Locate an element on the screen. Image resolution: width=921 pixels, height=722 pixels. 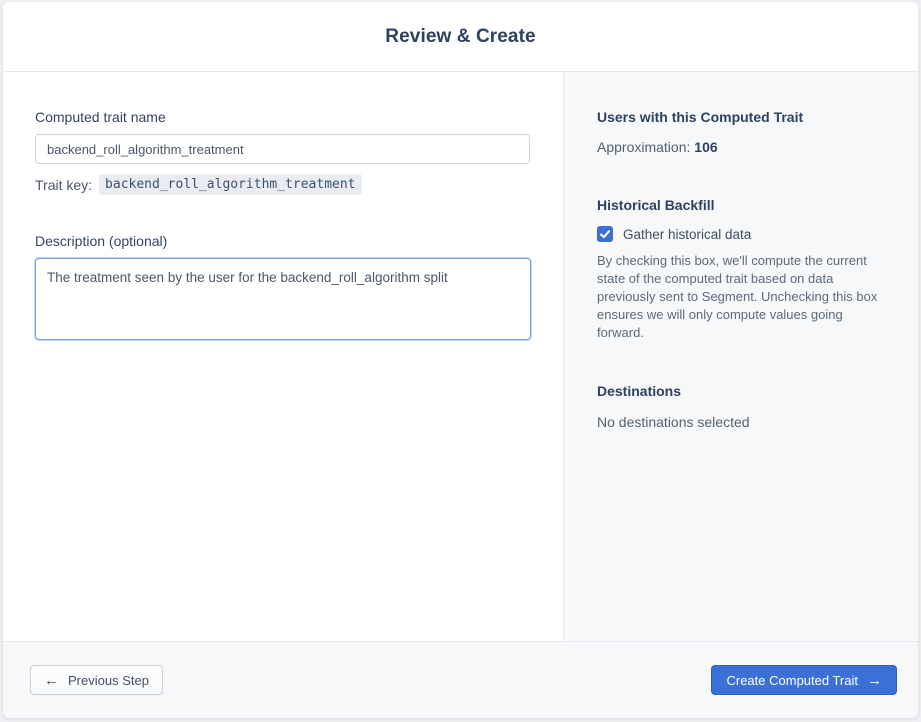
create-computed-trait-button: Create Computed Trait → is located at coordinates (804, 680).